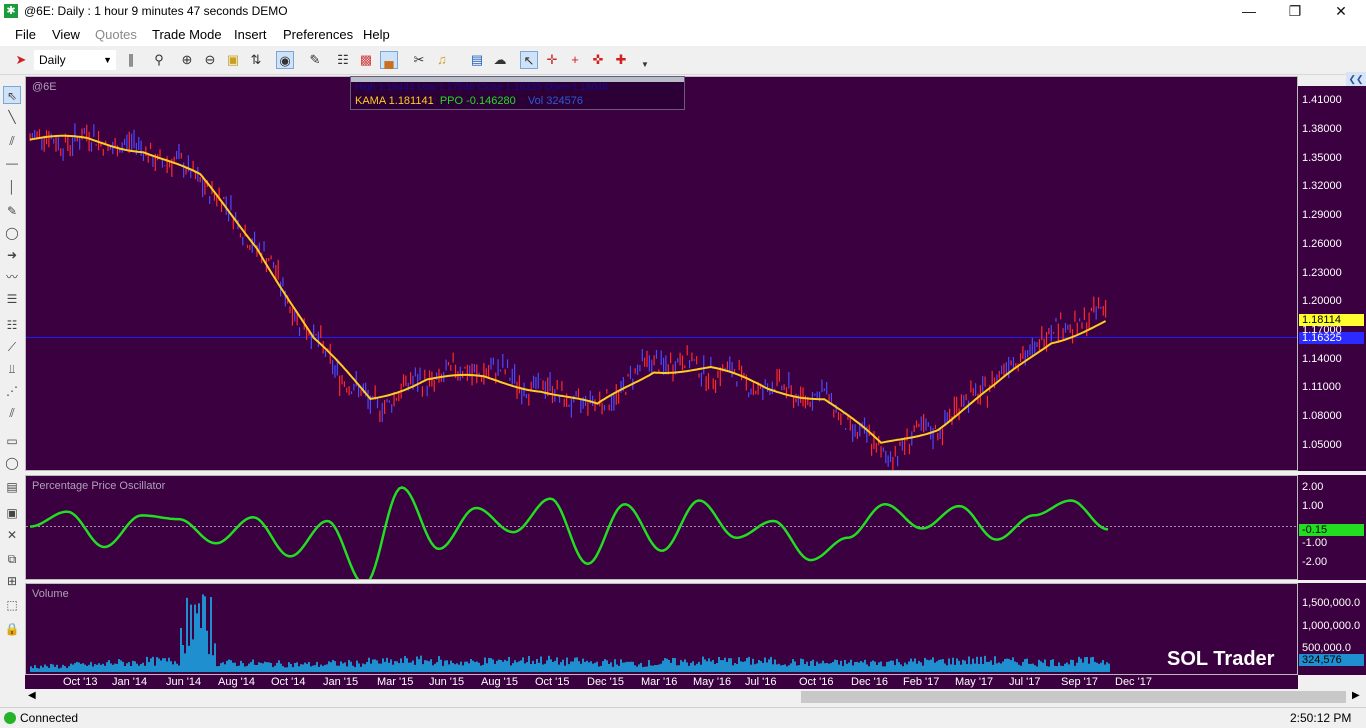  I want to click on parallel-icon: ⫽, so click(12, 413).